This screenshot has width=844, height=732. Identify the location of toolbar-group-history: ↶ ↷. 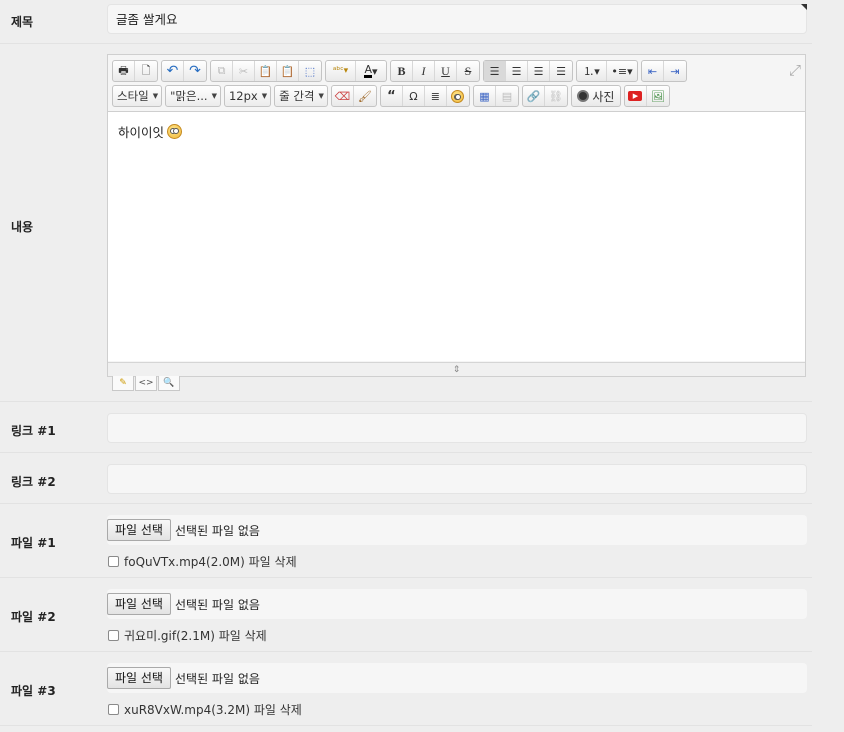
(184, 71).